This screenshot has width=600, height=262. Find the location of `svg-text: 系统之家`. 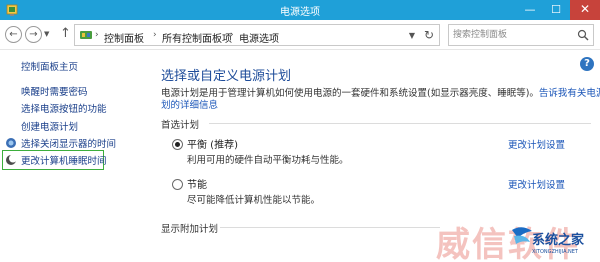

svg-text: 系统之家 is located at coordinates (558, 240).